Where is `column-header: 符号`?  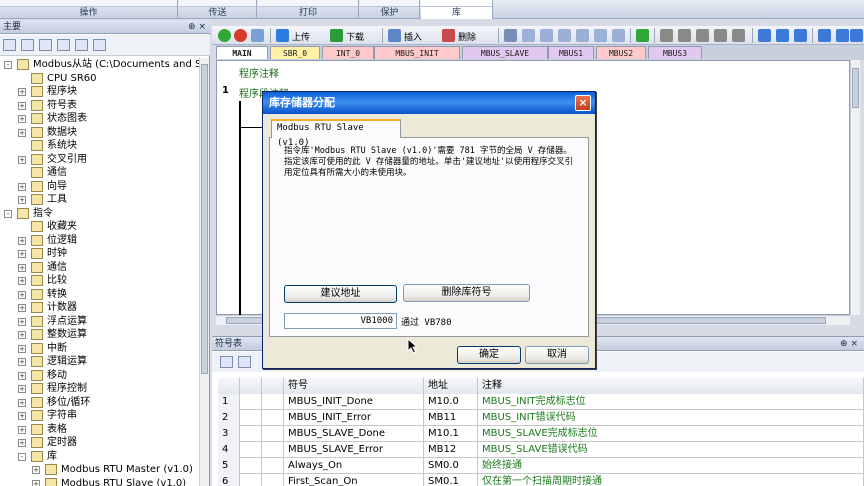 column-header: 符号 is located at coordinates (354, 386).